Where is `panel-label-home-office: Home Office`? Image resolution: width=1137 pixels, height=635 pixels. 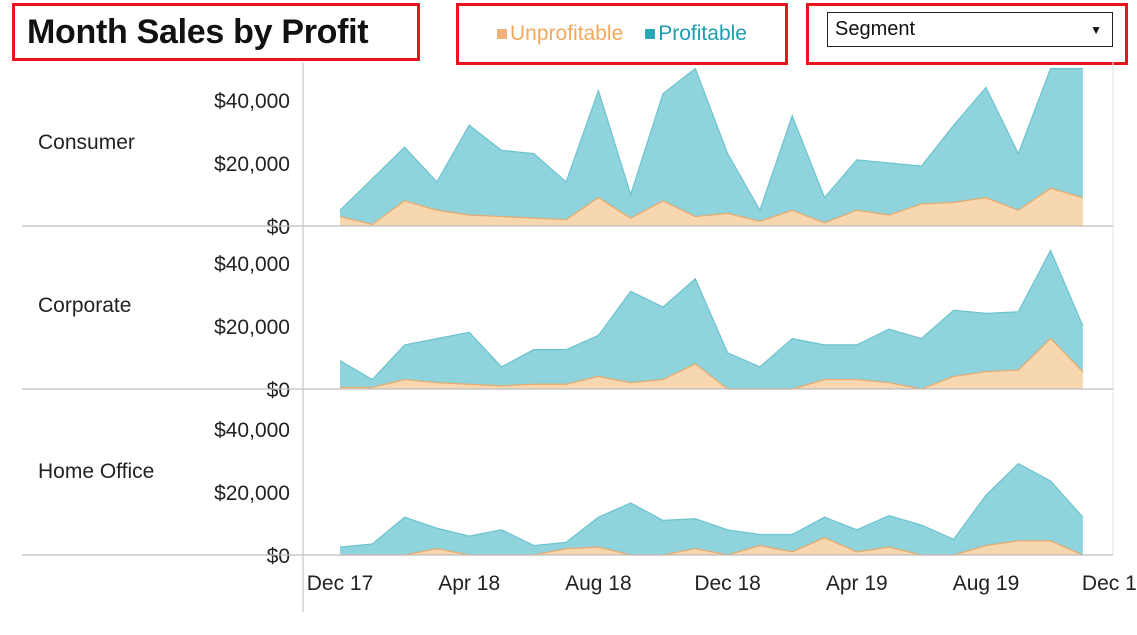 panel-label-home-office: Home Office is located at coordinates (96, 471).